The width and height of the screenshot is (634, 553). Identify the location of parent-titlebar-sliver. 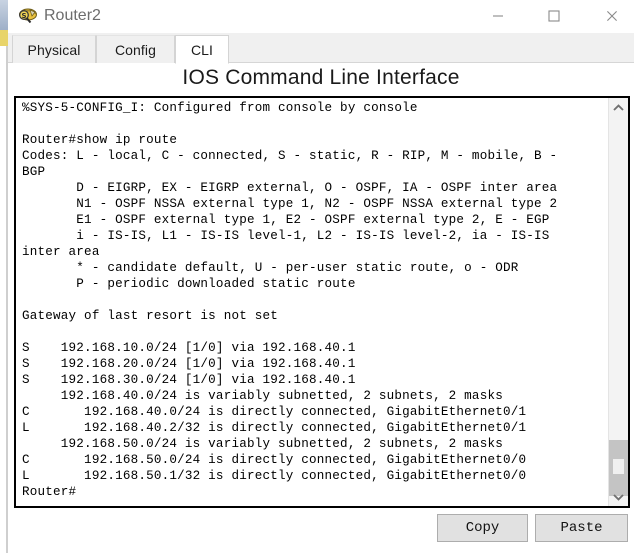
(4, 15).